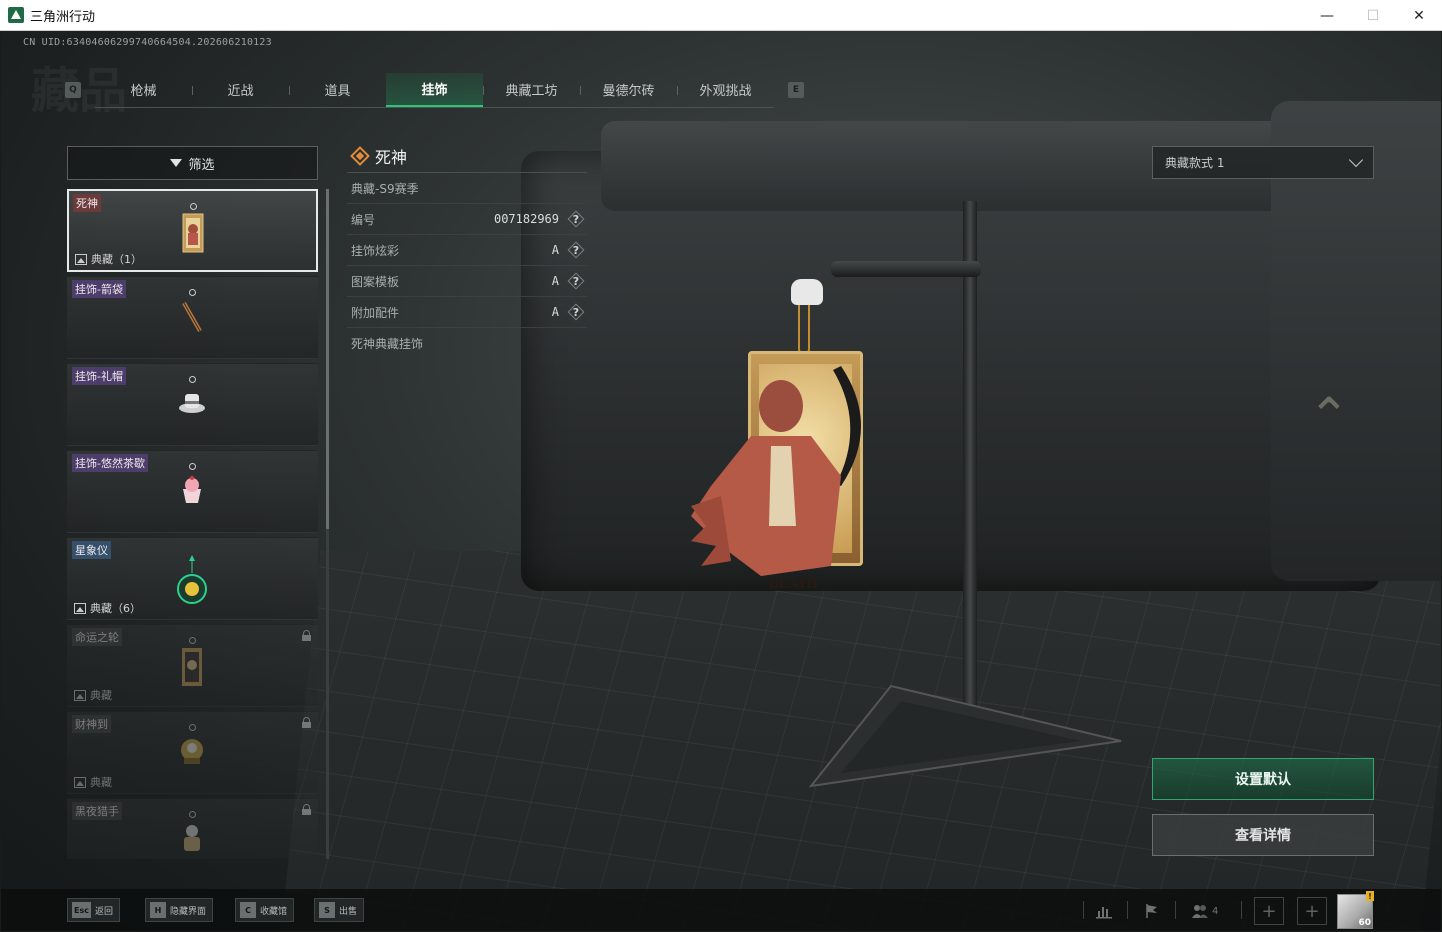  What do you see at coordinates (793, 584) in the screenshot?
I see `card-caption: DEATH` at bounding box center [793, 584].